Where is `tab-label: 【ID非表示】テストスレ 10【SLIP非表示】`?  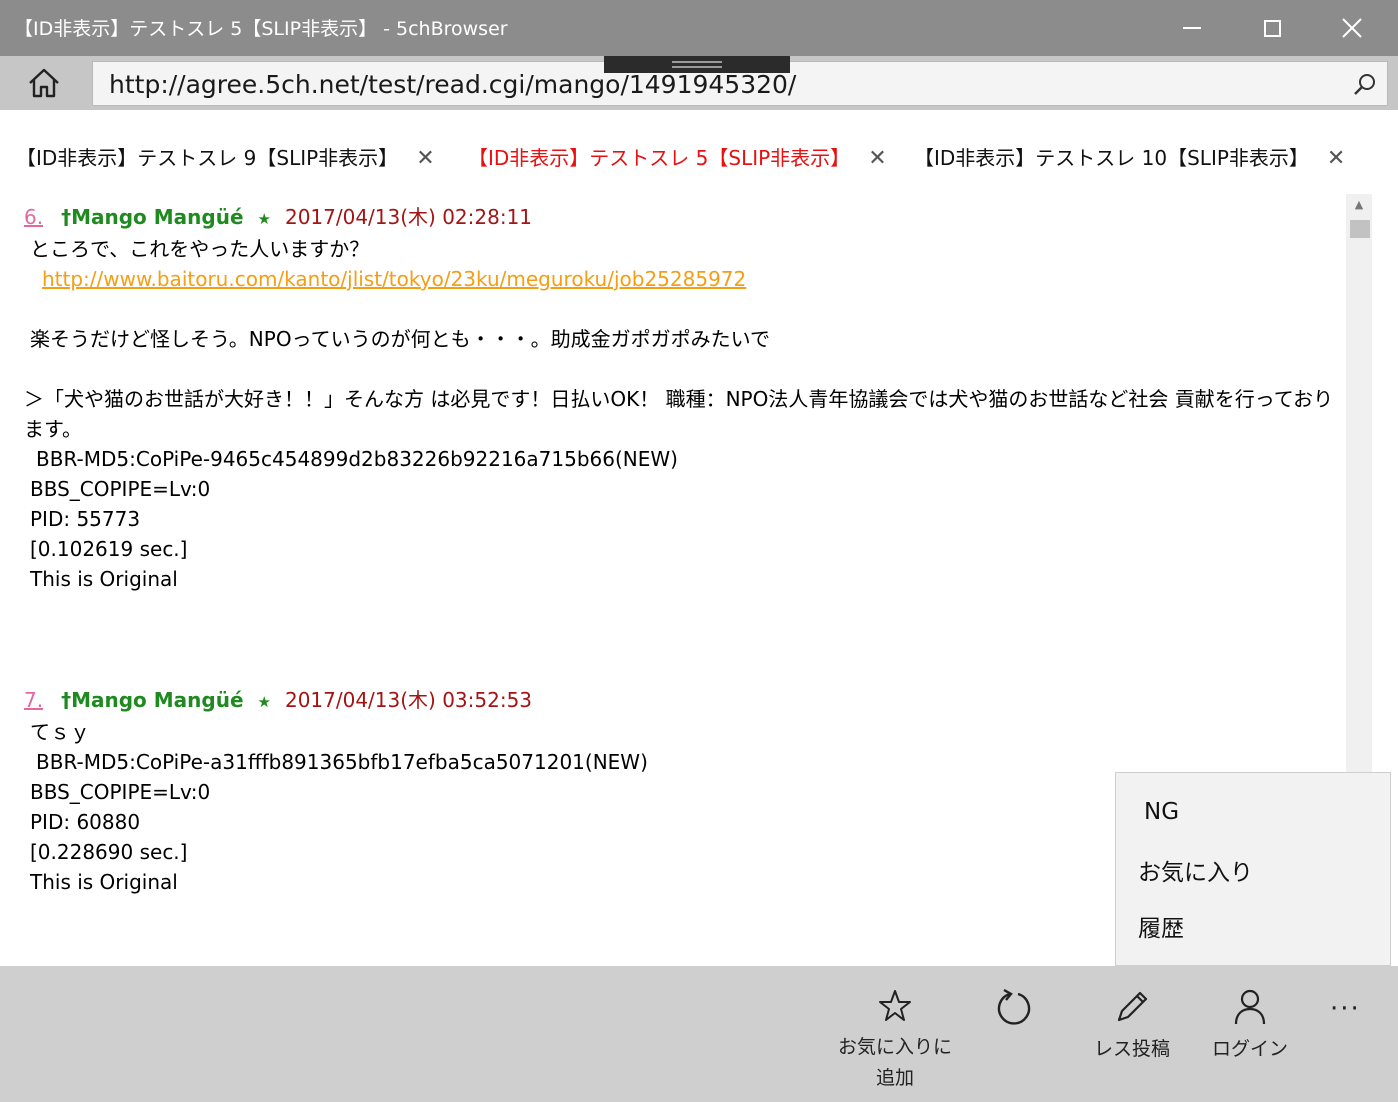
tab-label: 【ID非表示】テストスレ 10【SLIP非表示】 is located at coordinates (1111, 158).